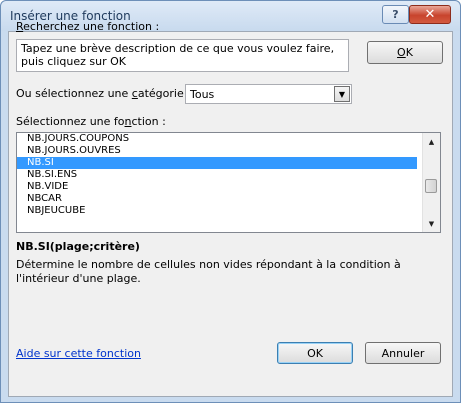  Describe the element at coordinates (217, 187) in the screenshot. I see `list-item: NB.VIDE` at that location.